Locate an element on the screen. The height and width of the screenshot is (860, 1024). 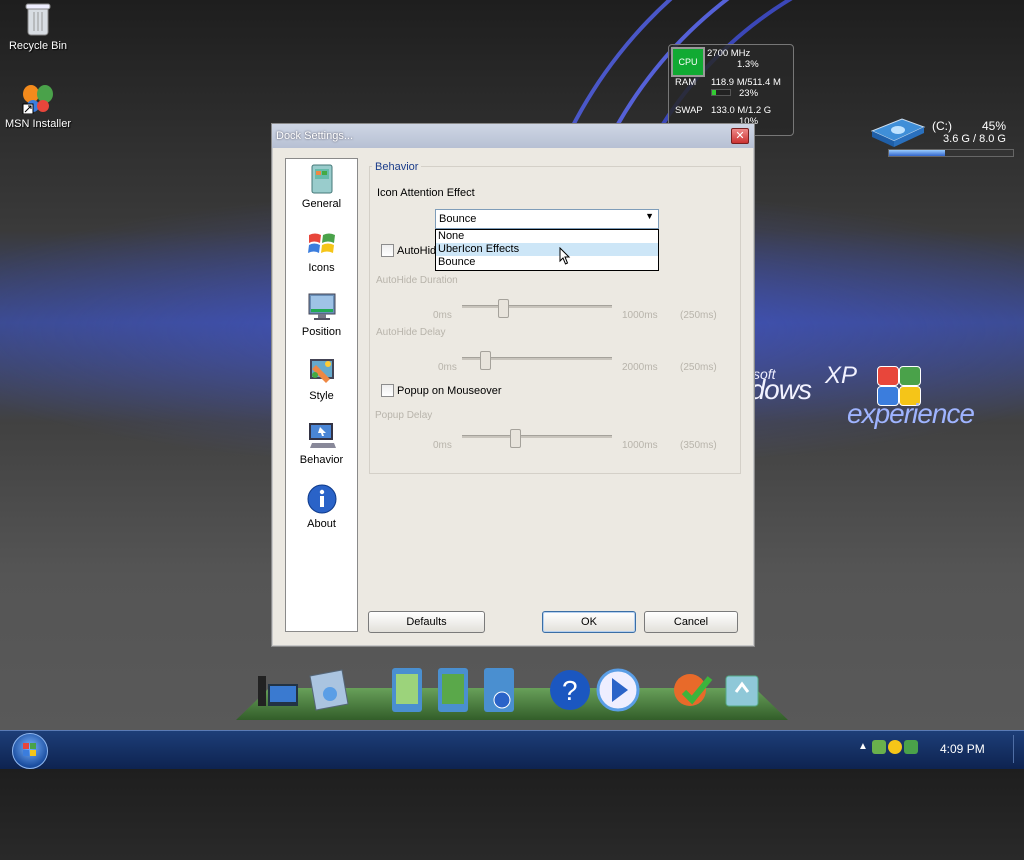
drive-percent: 45% is located at coordinates (993, 126).